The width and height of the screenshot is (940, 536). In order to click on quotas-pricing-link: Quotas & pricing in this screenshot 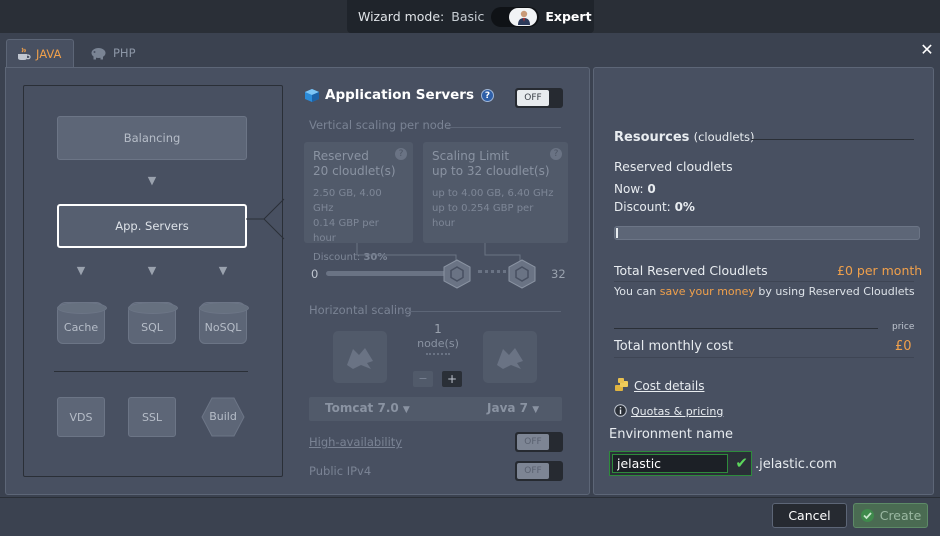, I will do `click(677, 411)`.